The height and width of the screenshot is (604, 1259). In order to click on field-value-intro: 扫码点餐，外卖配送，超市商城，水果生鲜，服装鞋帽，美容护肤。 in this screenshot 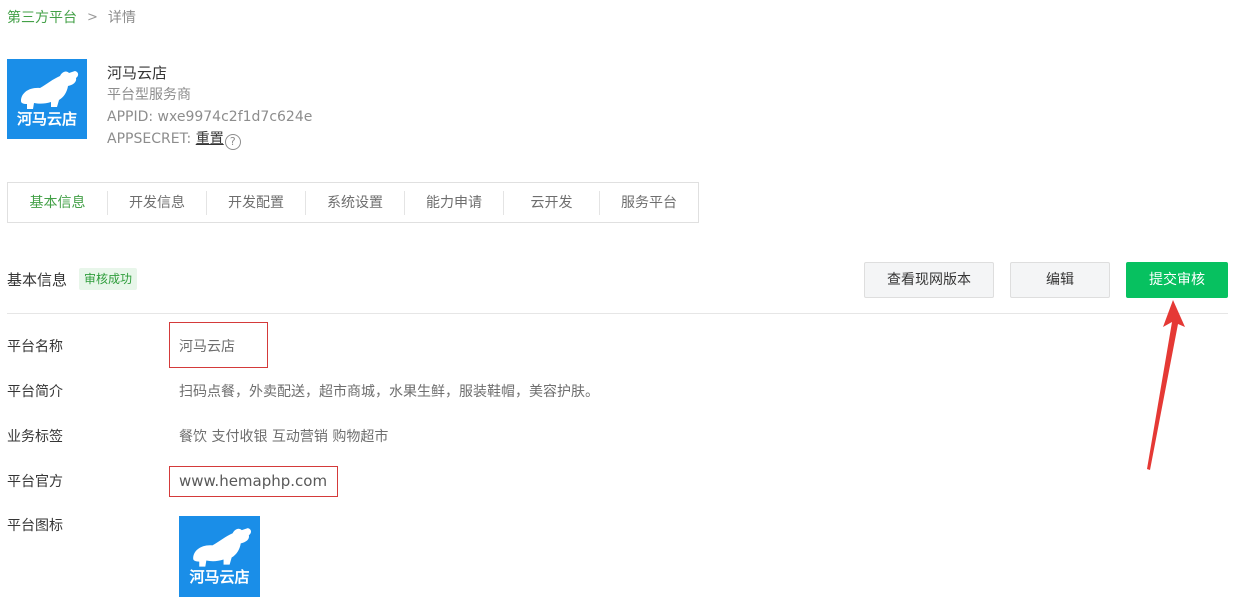, I will do `click(389, 392)`.